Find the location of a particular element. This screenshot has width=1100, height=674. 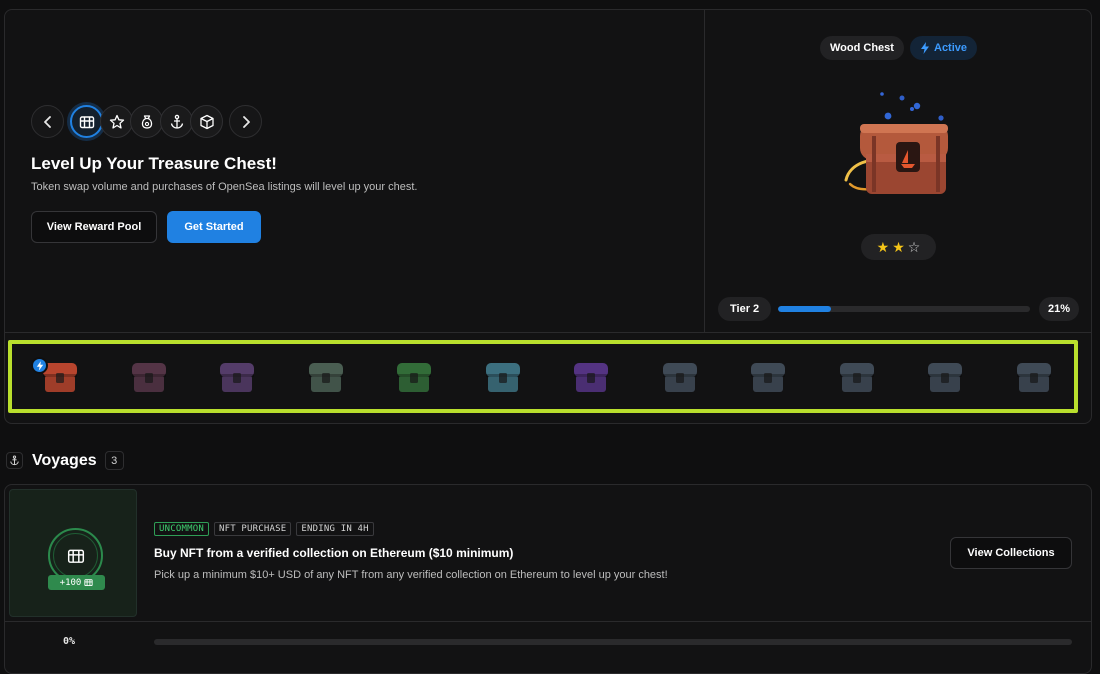

category-money-bag is located at coordinates (146, 121).